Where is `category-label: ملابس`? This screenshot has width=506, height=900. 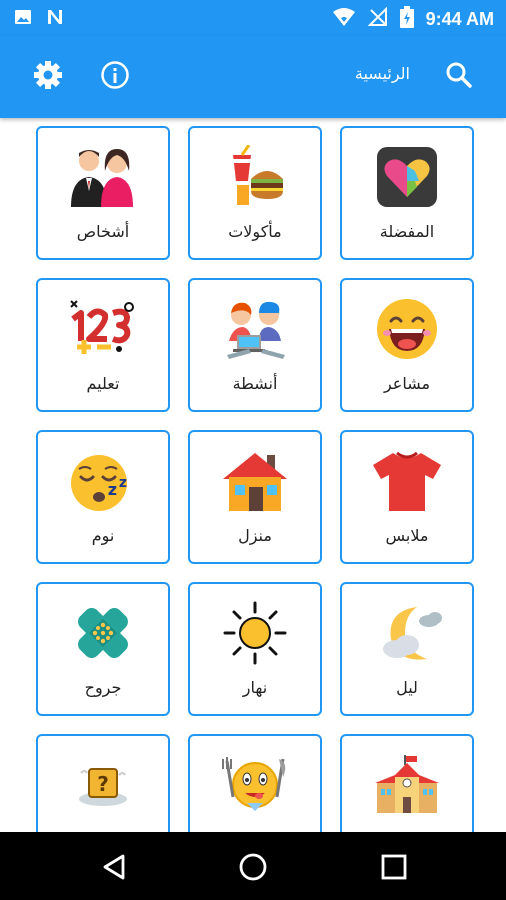
category-label: ملابس is located at coordinates (407, 535).